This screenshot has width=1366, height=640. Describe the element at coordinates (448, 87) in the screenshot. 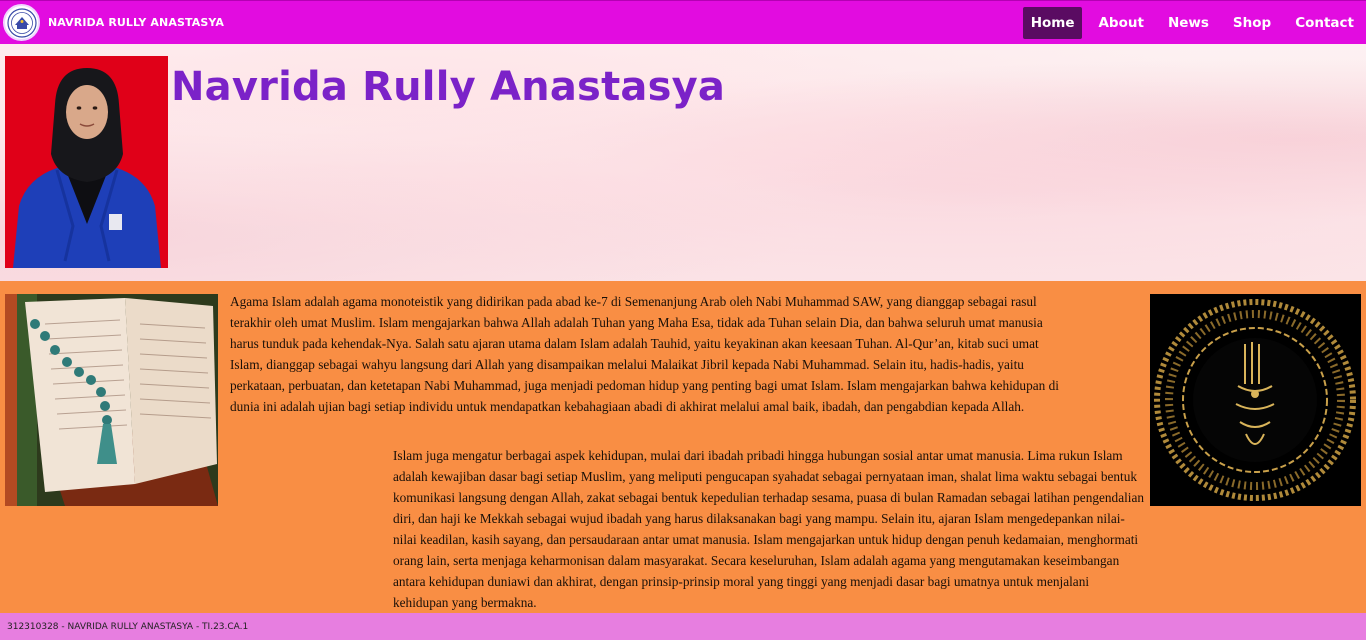

I see `page-title: Navrida Rully Anastasya` at that location.